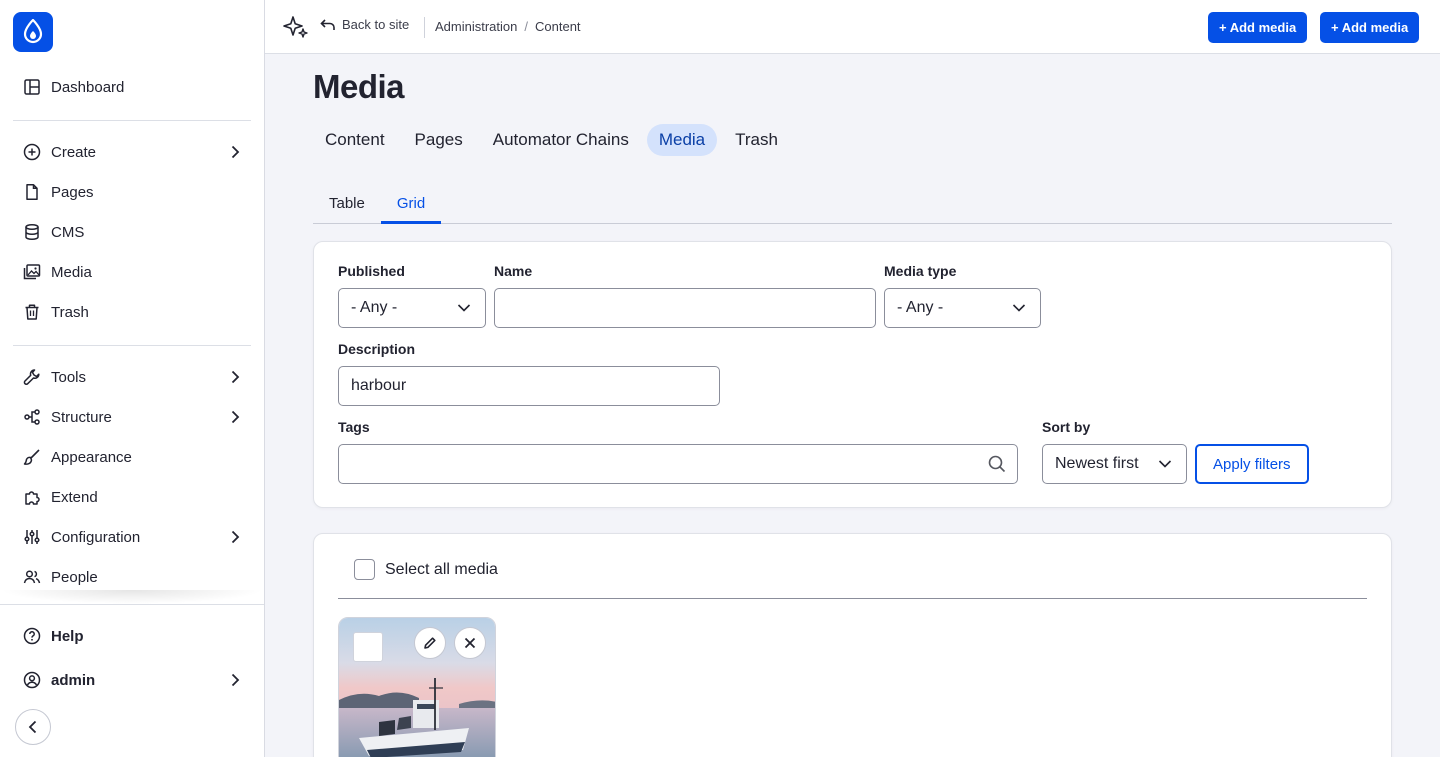  I want to click on breadcrumb-item-content: Content, so click(558, 26).